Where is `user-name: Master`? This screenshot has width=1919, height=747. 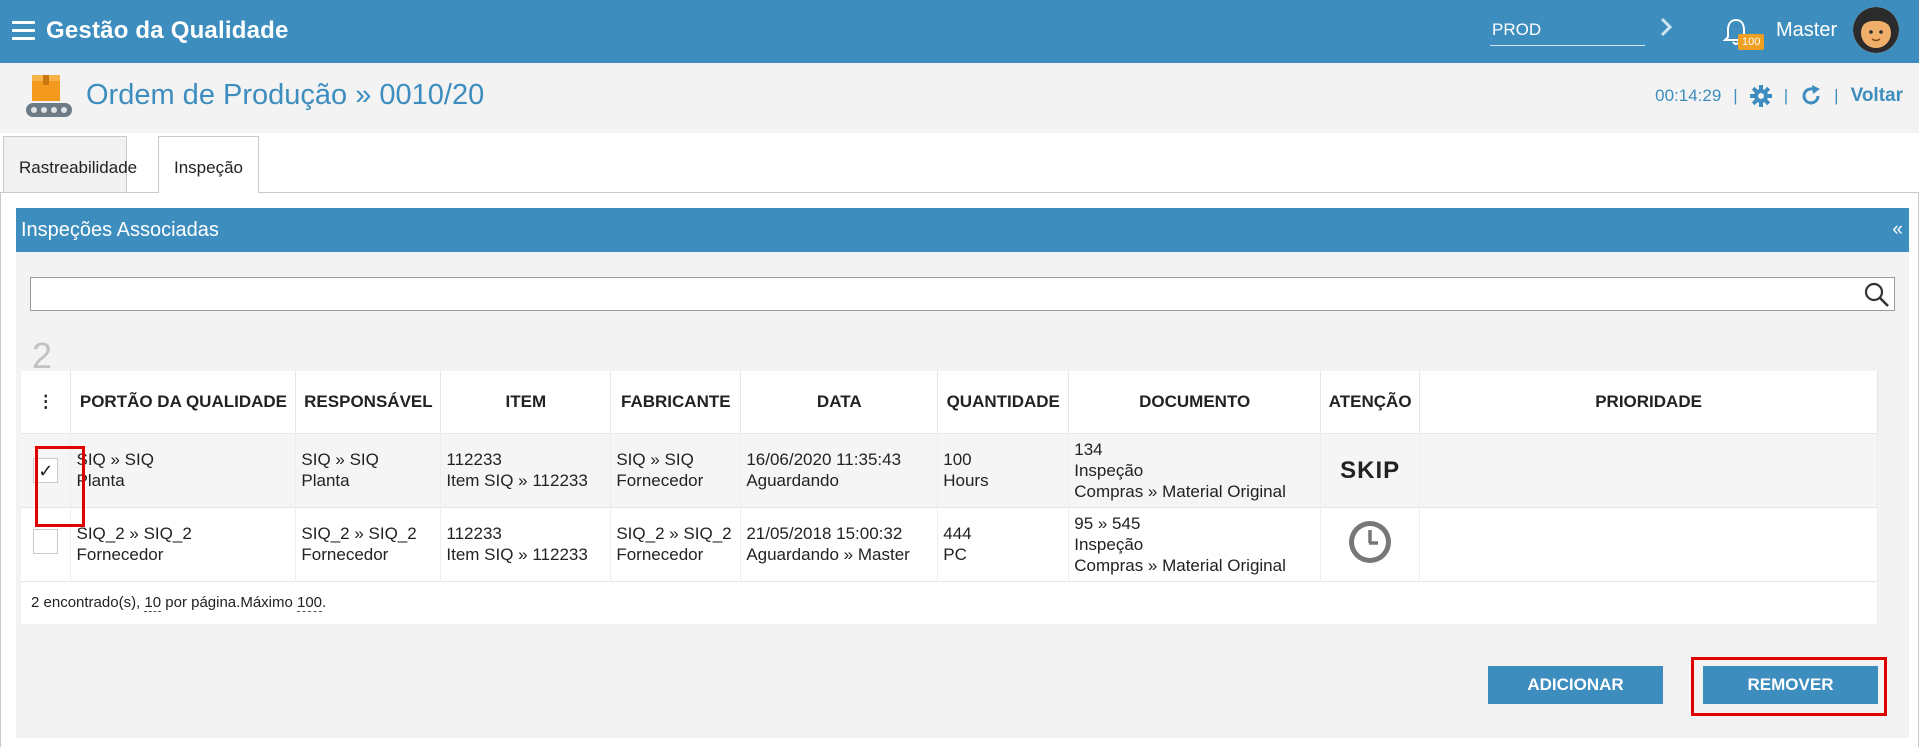
user-name: Master is located at coordinates (1806, 30).